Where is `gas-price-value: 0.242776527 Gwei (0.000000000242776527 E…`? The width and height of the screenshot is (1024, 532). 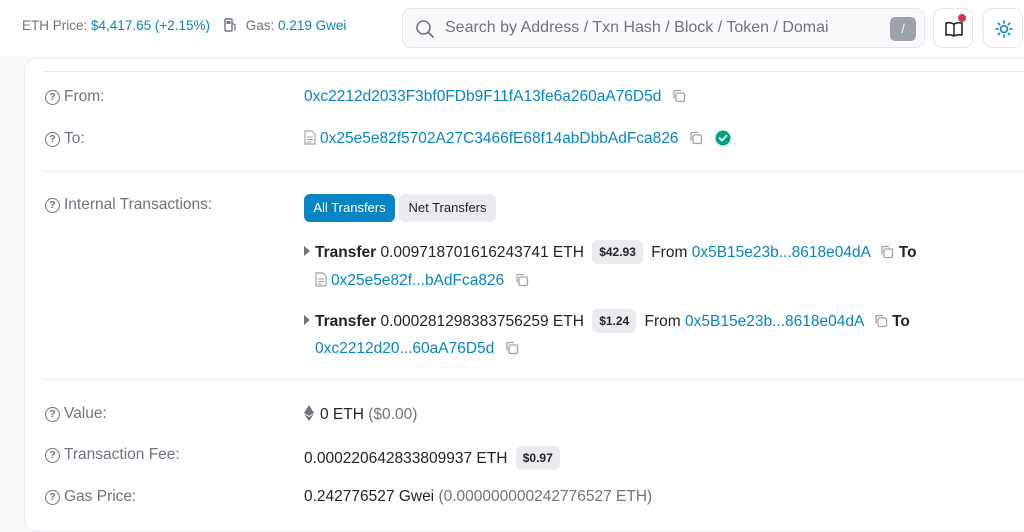 gas-price-value: 0.242776527 Gwei (0.000000000242776527 E… is located at coordinates (478, 497).